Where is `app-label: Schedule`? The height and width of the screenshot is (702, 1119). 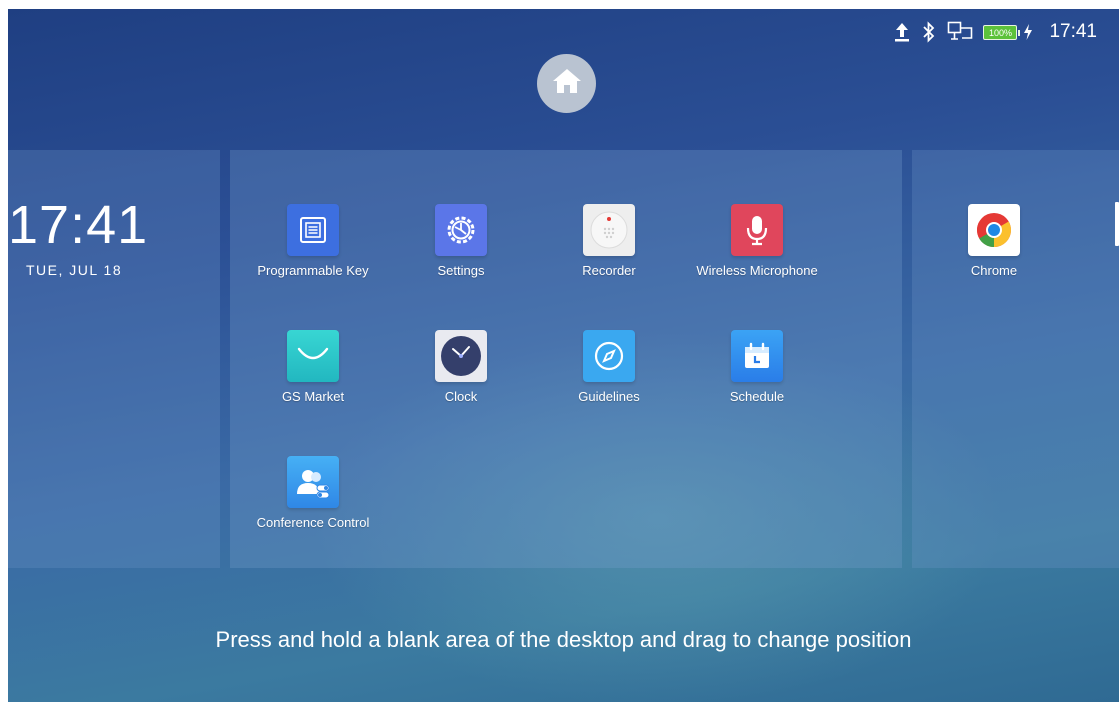 app-label: Schedule is located at coordinates (757, 396).